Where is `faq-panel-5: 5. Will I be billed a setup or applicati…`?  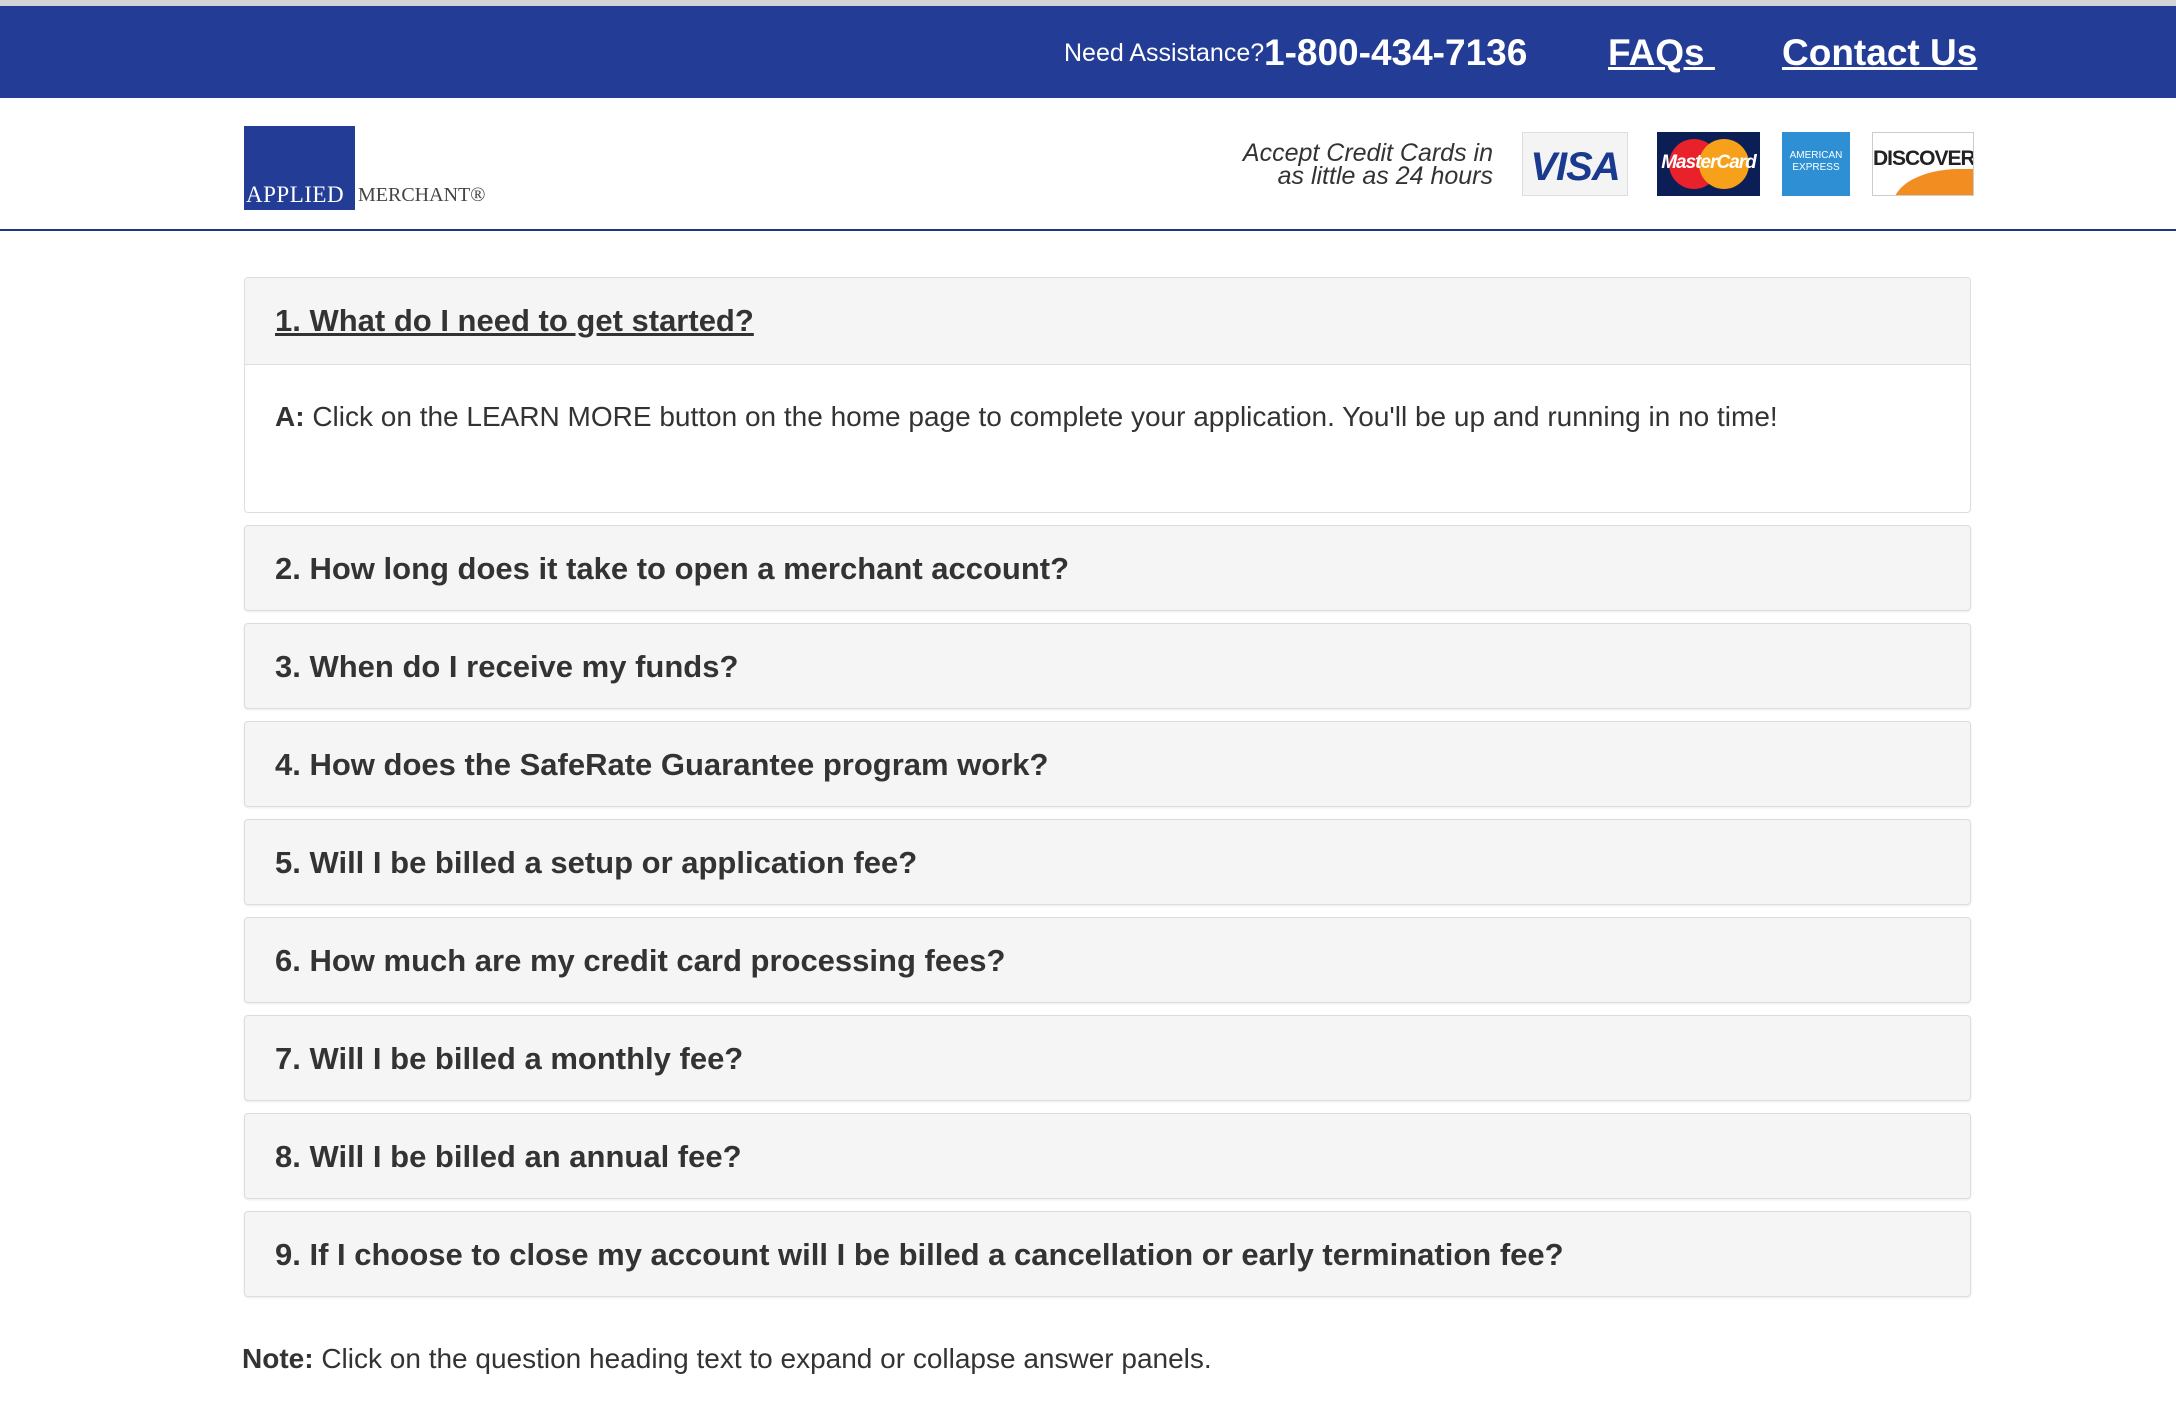 faq-panel-5: 5. Will I be billed a setup or applicati… is located at coordinates (1107, 862).